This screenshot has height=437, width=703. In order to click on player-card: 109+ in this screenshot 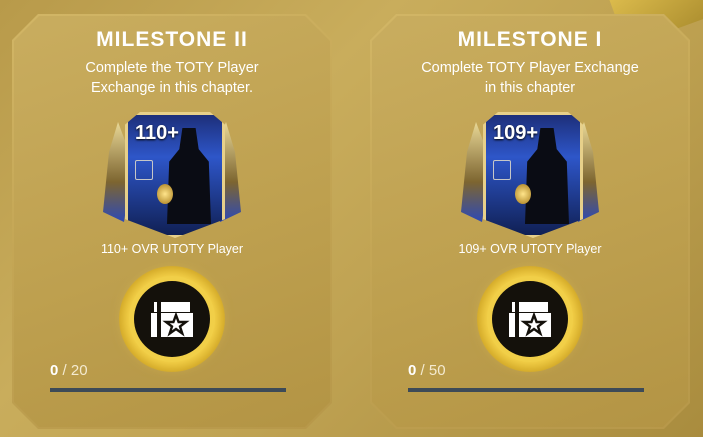, I will do `click(530, 172)`.